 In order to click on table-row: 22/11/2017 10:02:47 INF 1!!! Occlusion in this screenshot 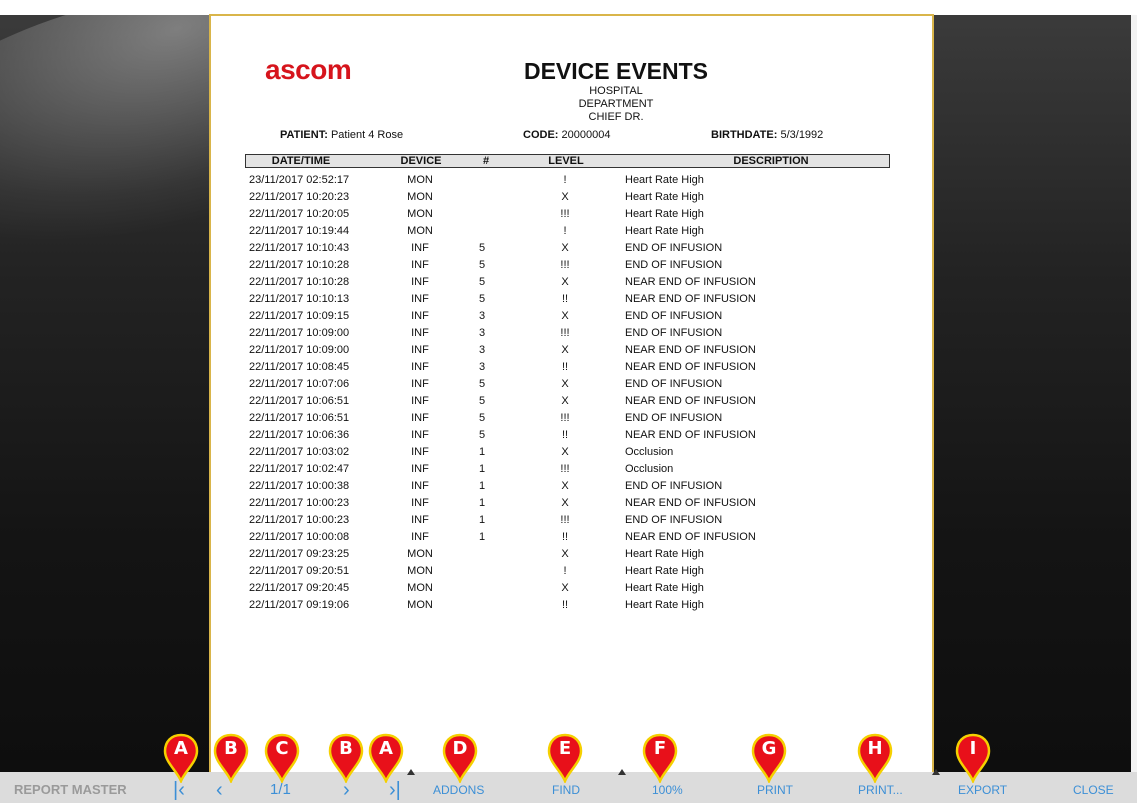, I will do `click(567, 469)`.